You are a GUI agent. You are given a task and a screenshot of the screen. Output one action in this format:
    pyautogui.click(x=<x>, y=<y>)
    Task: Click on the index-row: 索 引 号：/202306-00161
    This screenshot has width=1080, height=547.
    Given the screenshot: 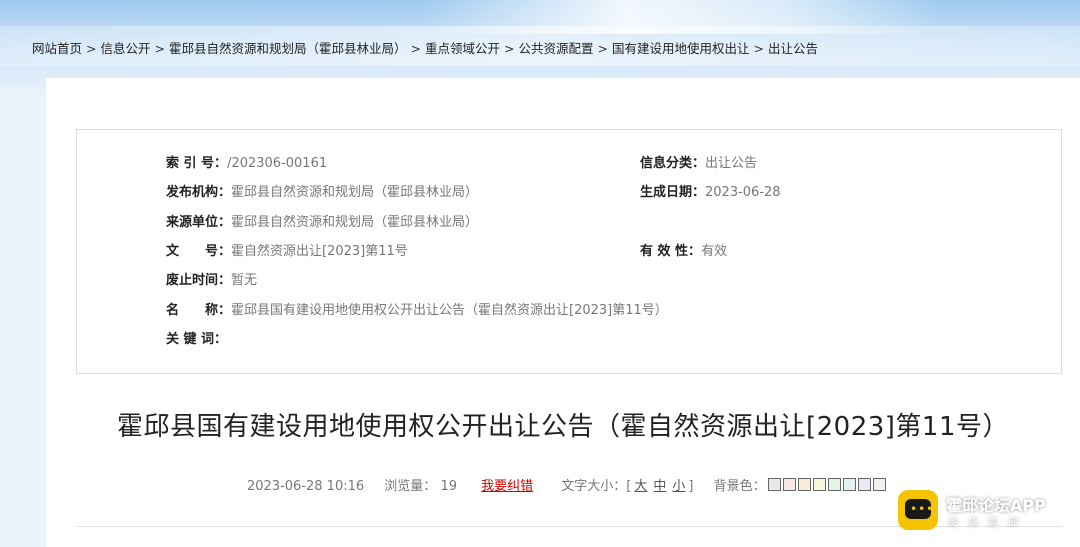 What is the action you would take?
    pyautogui.click(x=246, y=164)
    